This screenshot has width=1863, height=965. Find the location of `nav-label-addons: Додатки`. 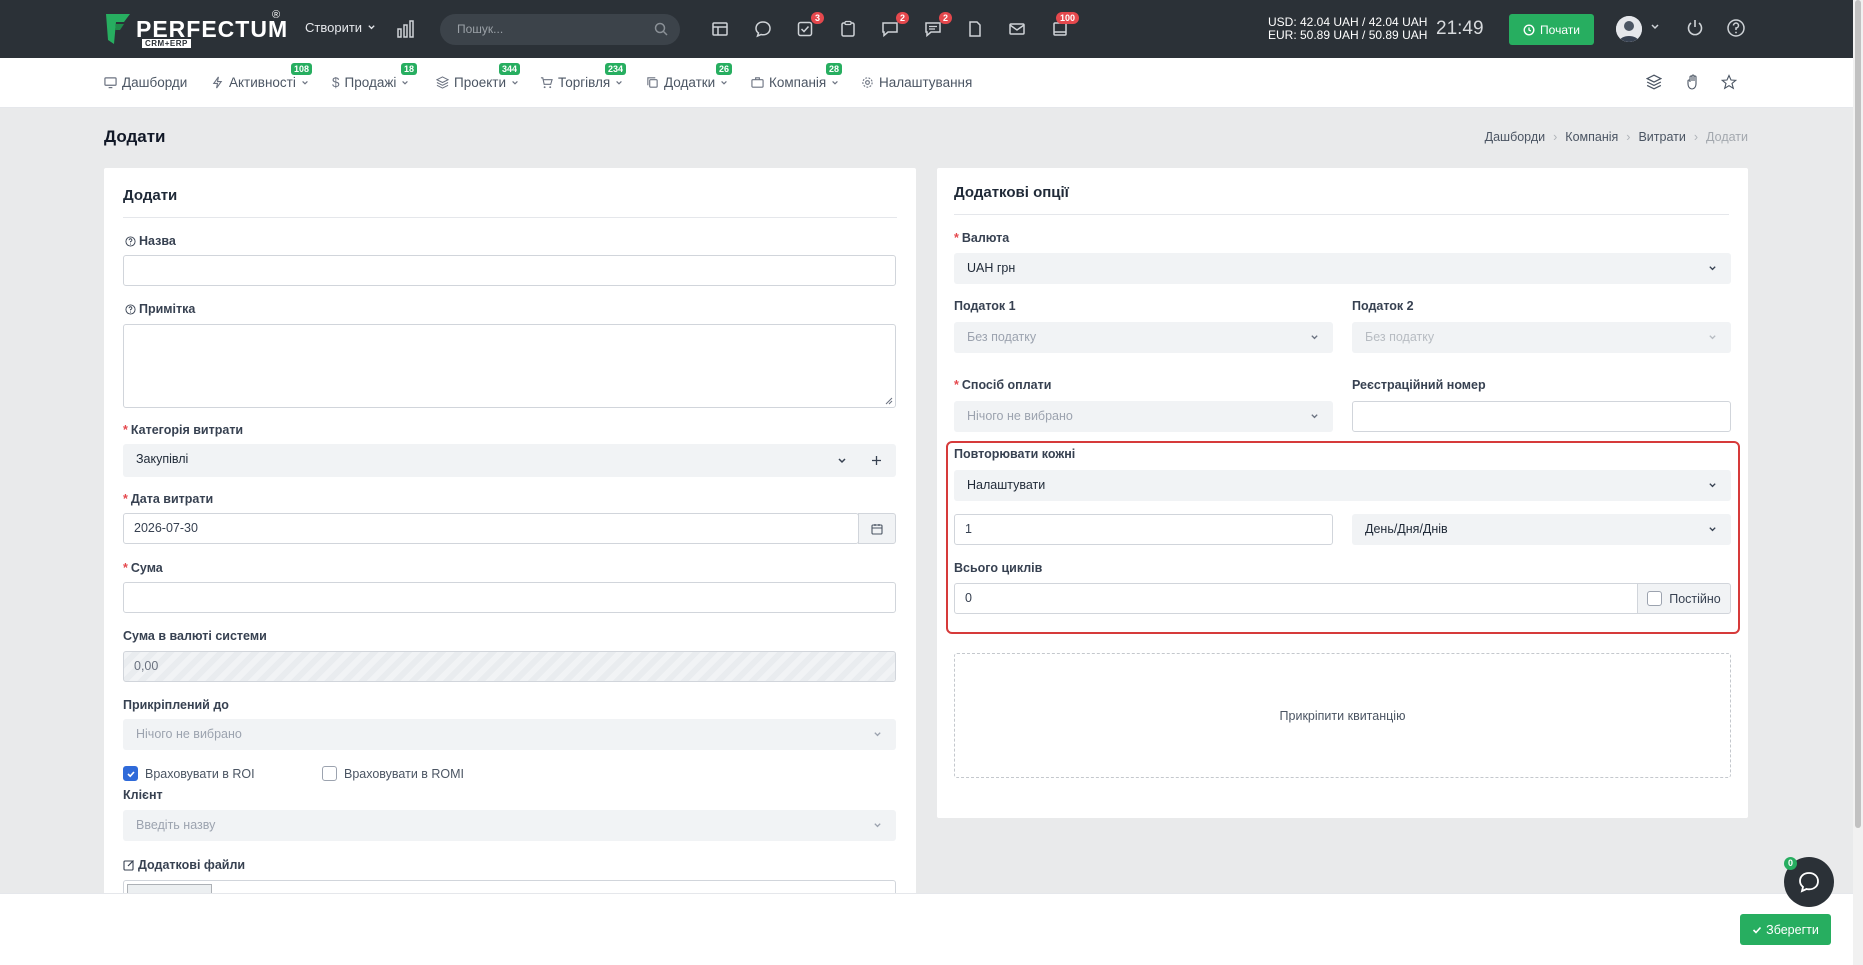

nav-label-addons: Додатки is located at coordinates (690, 82).